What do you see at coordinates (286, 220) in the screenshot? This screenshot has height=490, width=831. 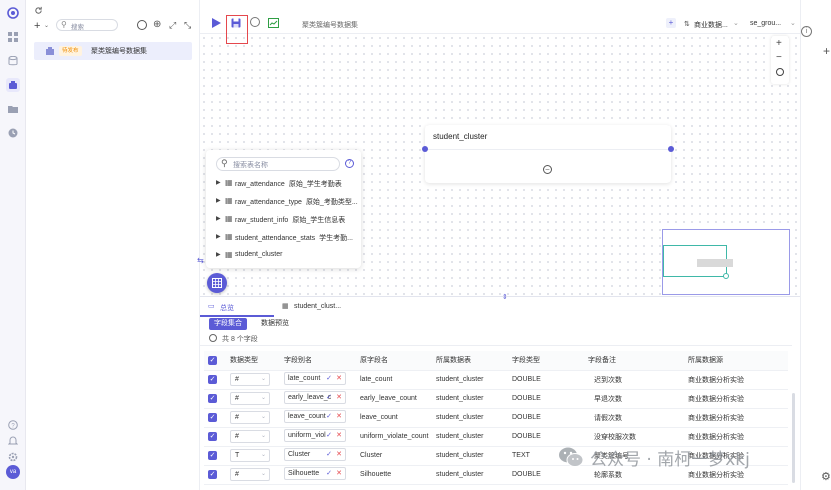 I see `table-list-item: ▶ ▦ raw_student_info 原始_学生信息表` at bounding box center [286, 220].